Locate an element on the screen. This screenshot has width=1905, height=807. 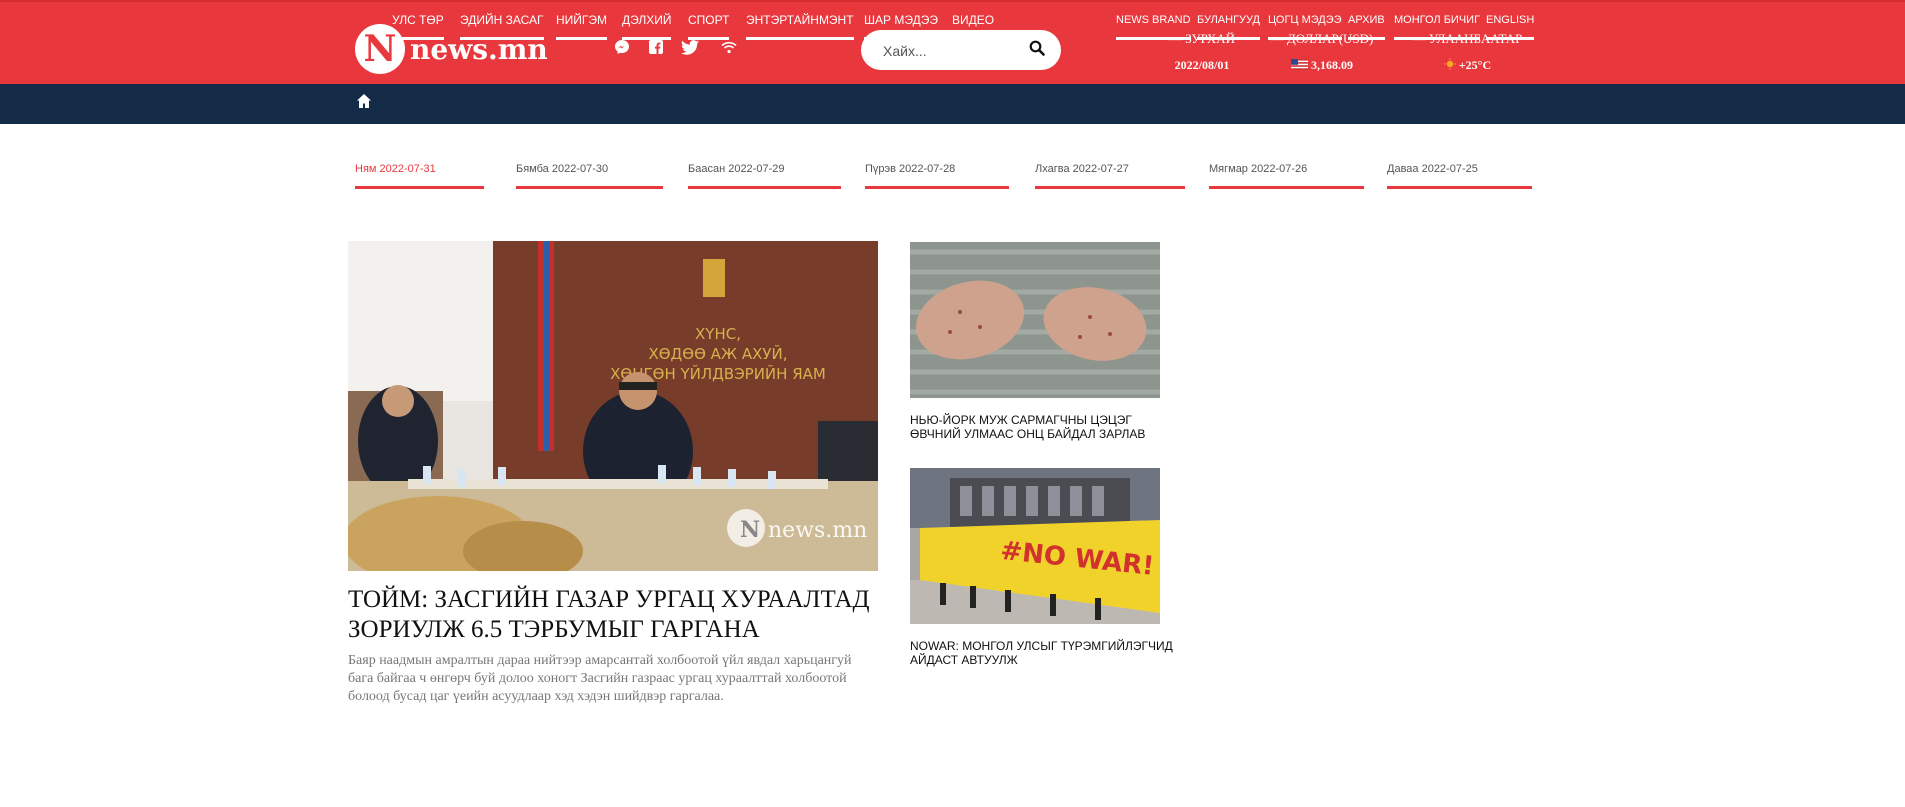
nav-item-english: ENGLISH is located at coordinates (1510, 20).